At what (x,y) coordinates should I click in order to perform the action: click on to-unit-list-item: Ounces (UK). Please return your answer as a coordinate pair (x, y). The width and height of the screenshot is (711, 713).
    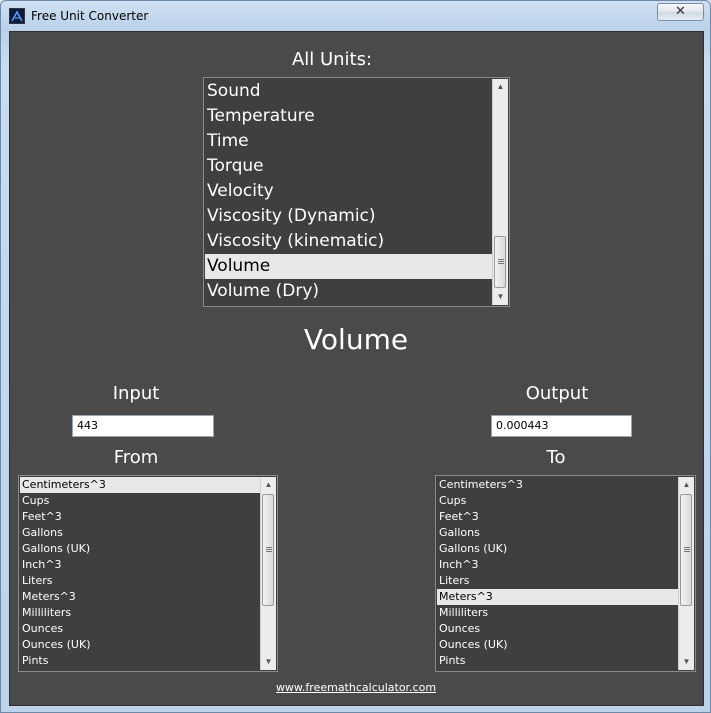
    Looking at the image, I should click on (557, 645).